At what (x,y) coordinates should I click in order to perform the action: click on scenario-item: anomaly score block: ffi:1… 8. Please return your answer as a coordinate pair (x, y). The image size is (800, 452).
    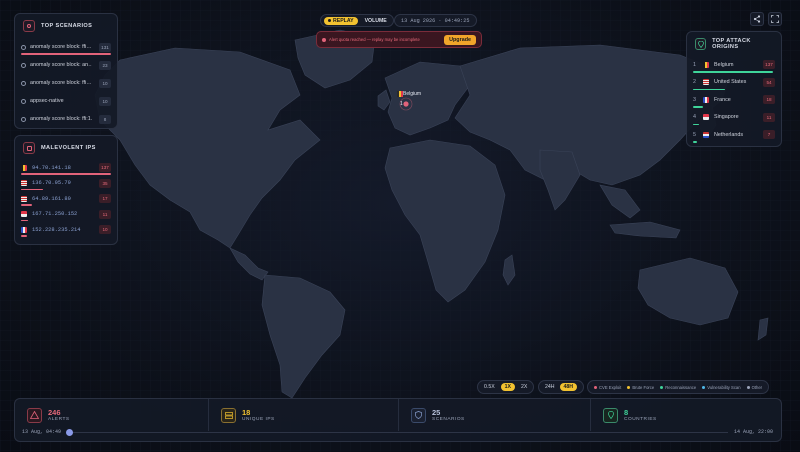
    Looking at the image, I should click on (66, 119).